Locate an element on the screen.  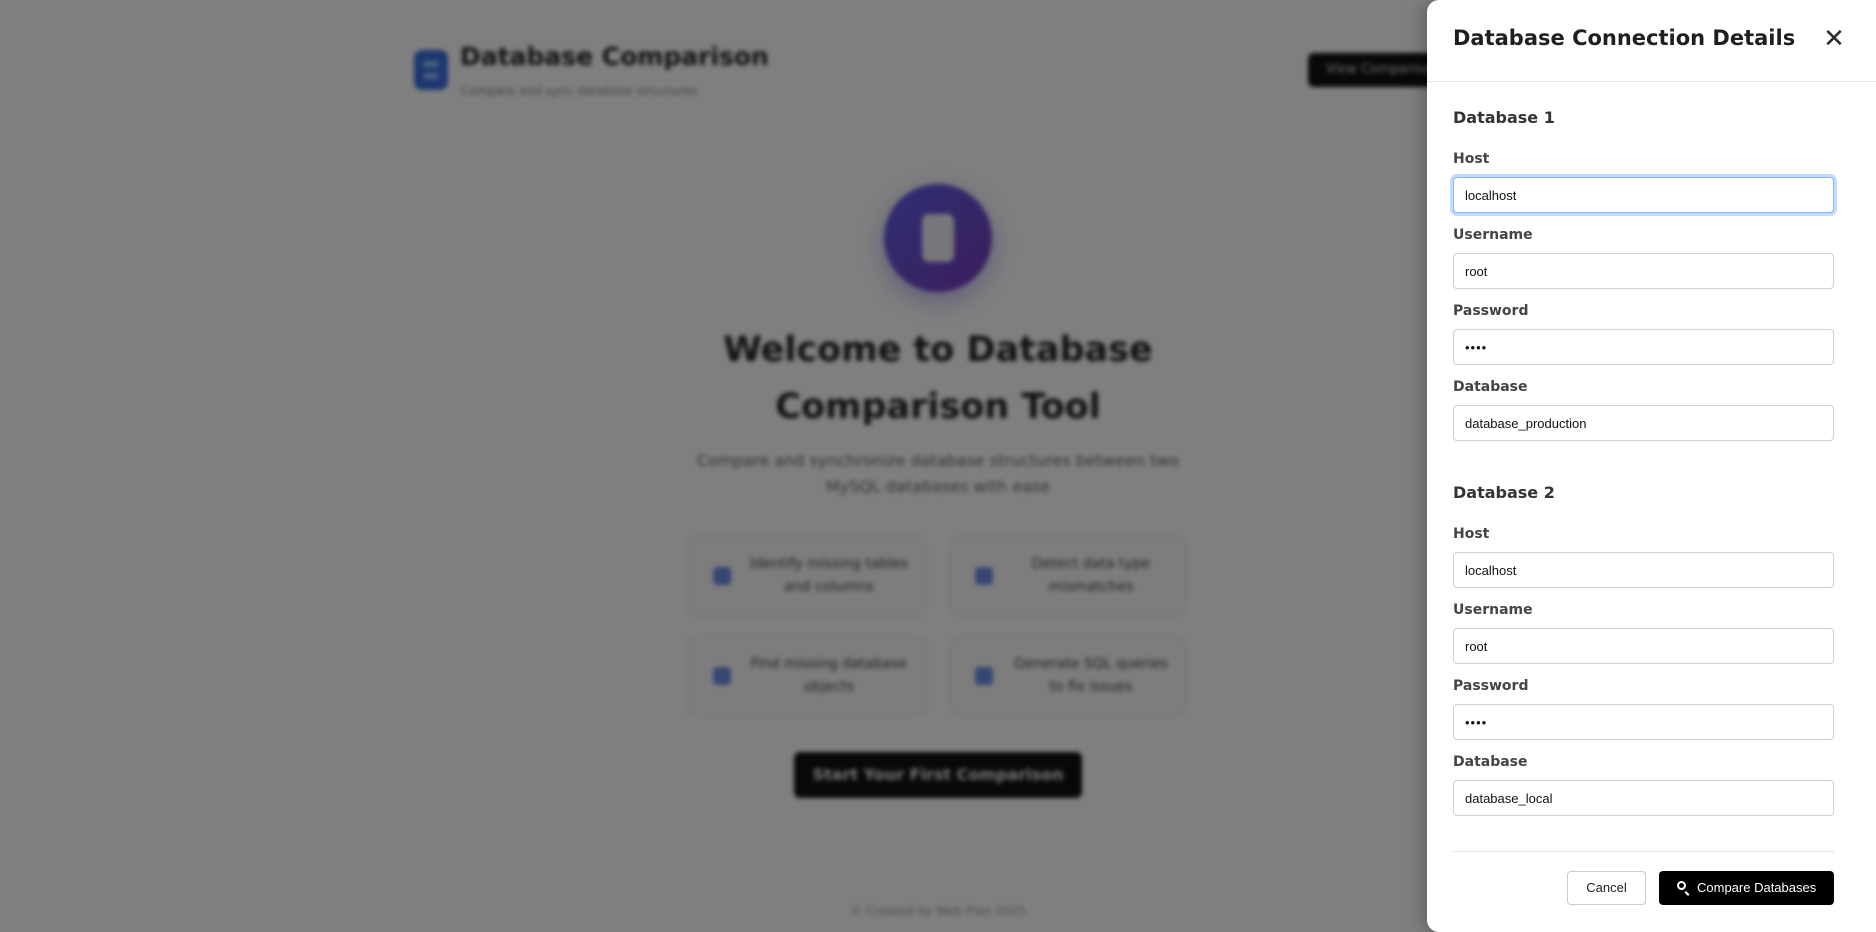
close-icon: ✕ is located at coordinates (1834, 39).